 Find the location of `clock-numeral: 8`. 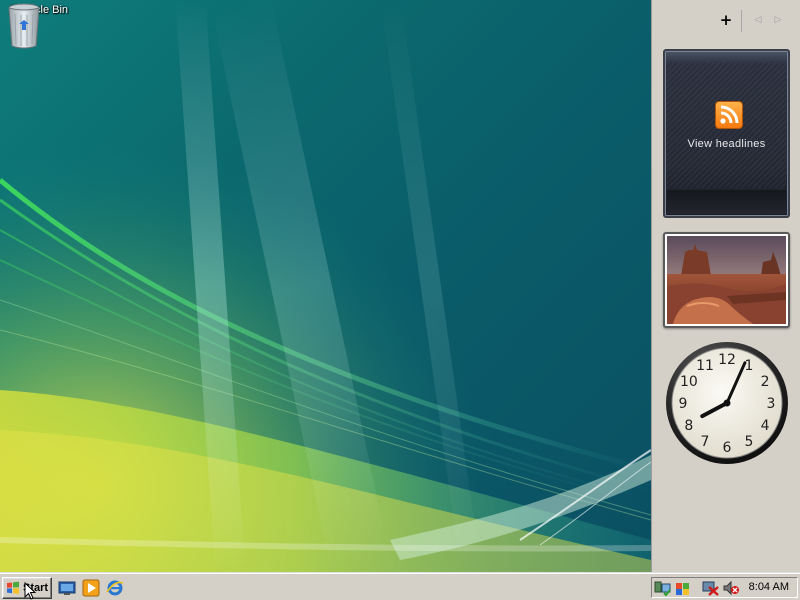

clock-numeral: 8 is located at coordinates (688, 426).